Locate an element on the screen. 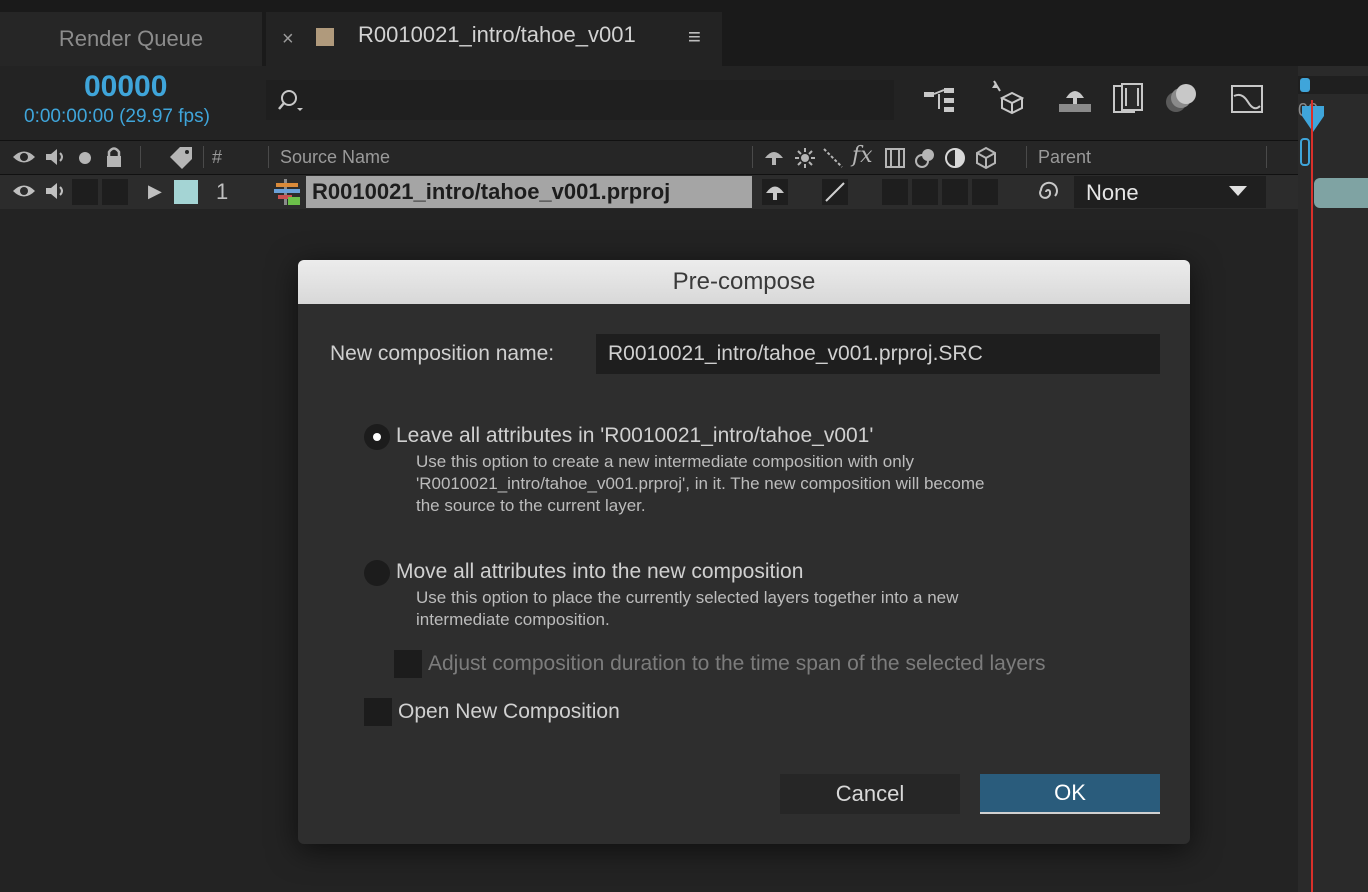  premiere-project-icon is located at coordinates (287, 192).